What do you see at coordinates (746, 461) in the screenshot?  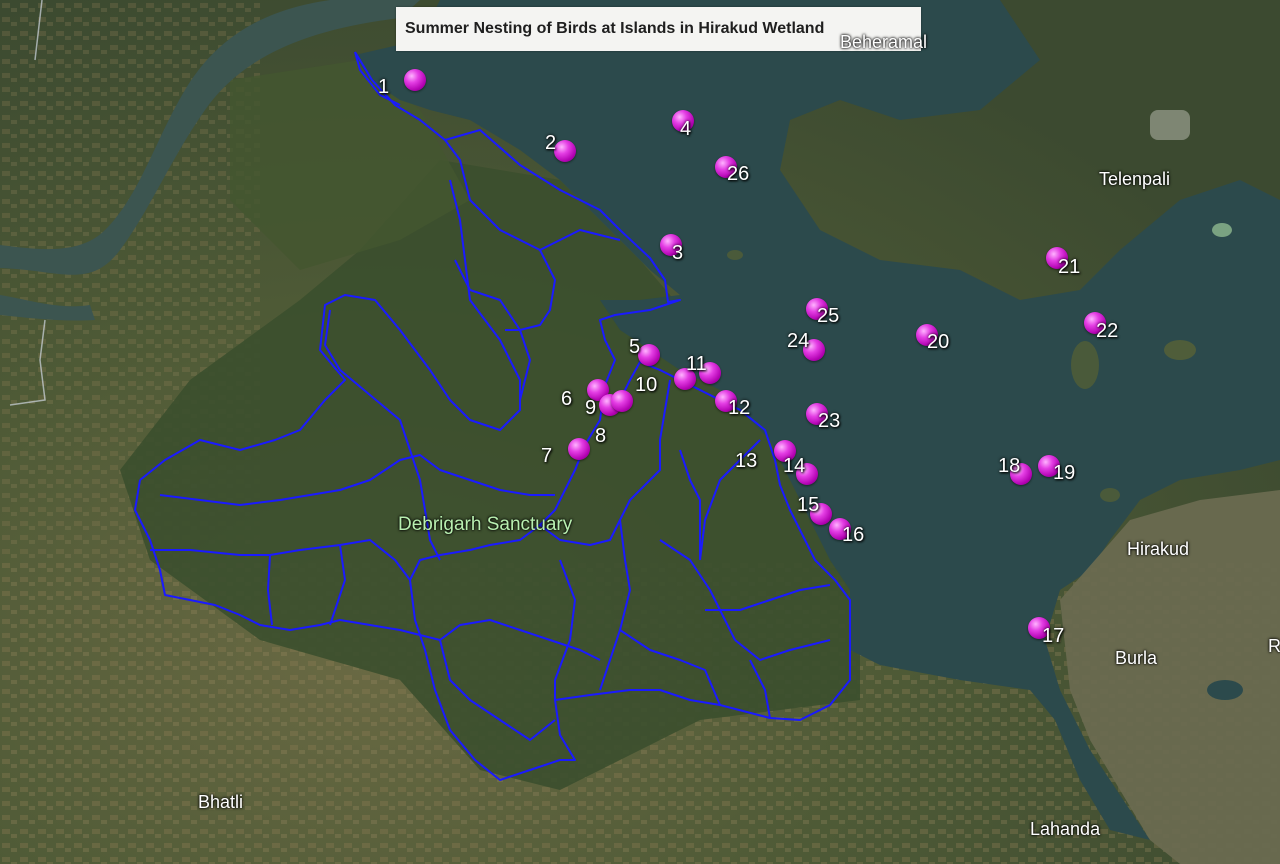 I see `island-label-13: 13` at bounding box center [746, 461].